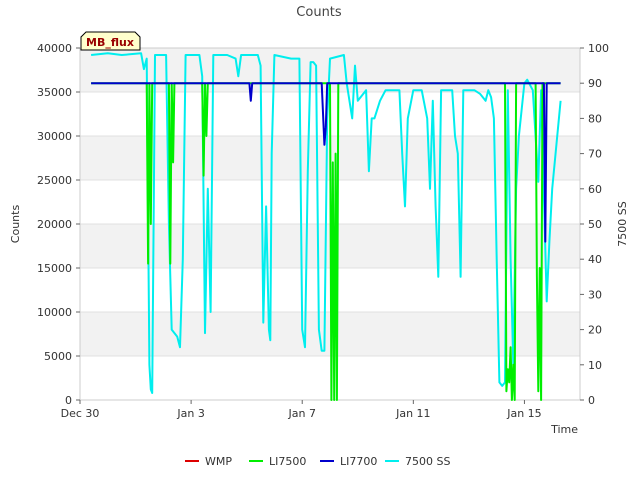 The width and height of the screenshot is (640, 484). I want to click on y-tick-label-left: 15000, so click(54, 268).